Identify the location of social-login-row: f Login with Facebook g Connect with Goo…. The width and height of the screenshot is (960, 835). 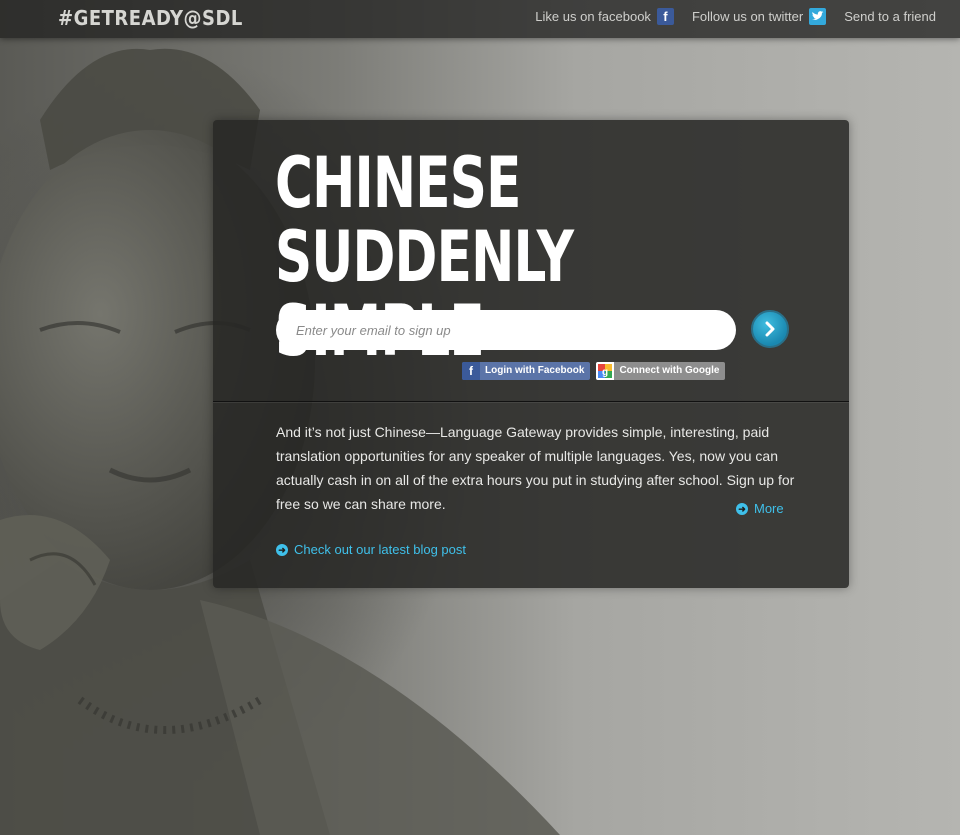
(594, 371).